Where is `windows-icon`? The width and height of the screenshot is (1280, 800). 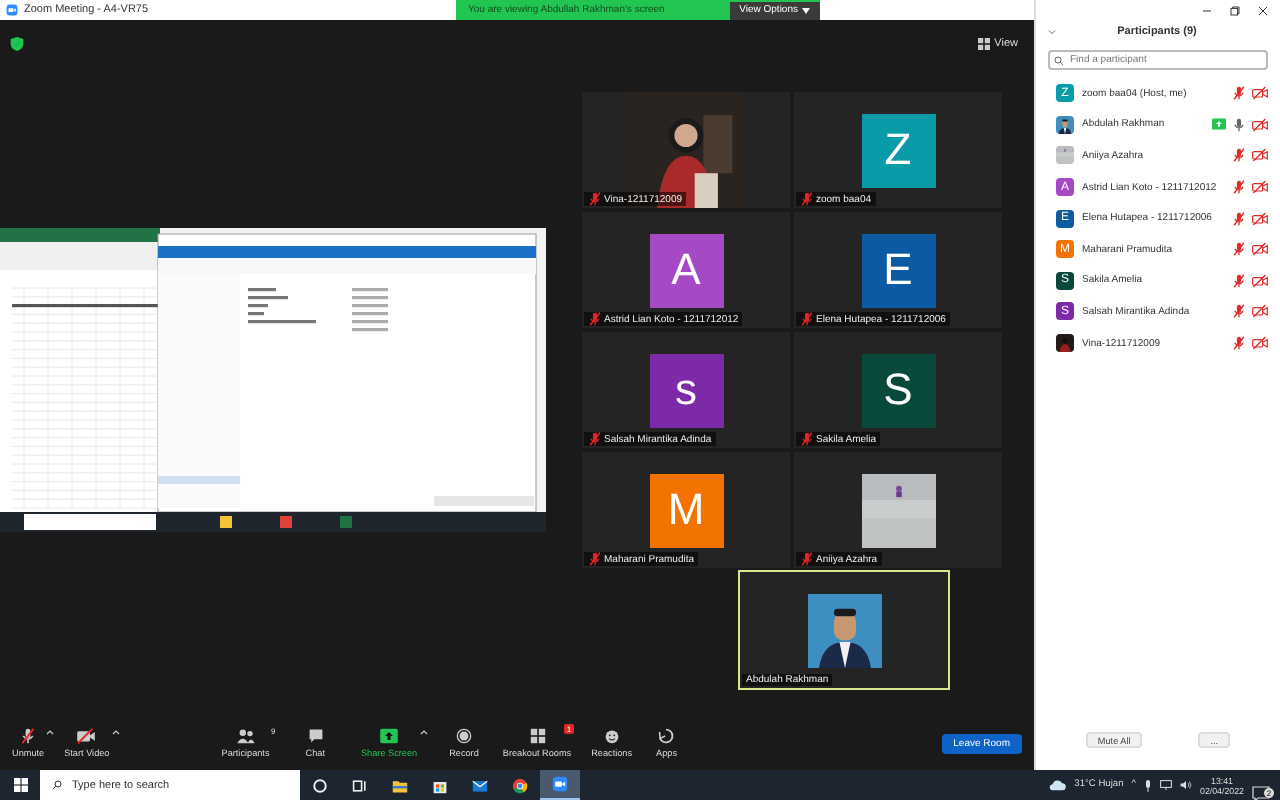
windows-icon is located at coordinates (20, 785).